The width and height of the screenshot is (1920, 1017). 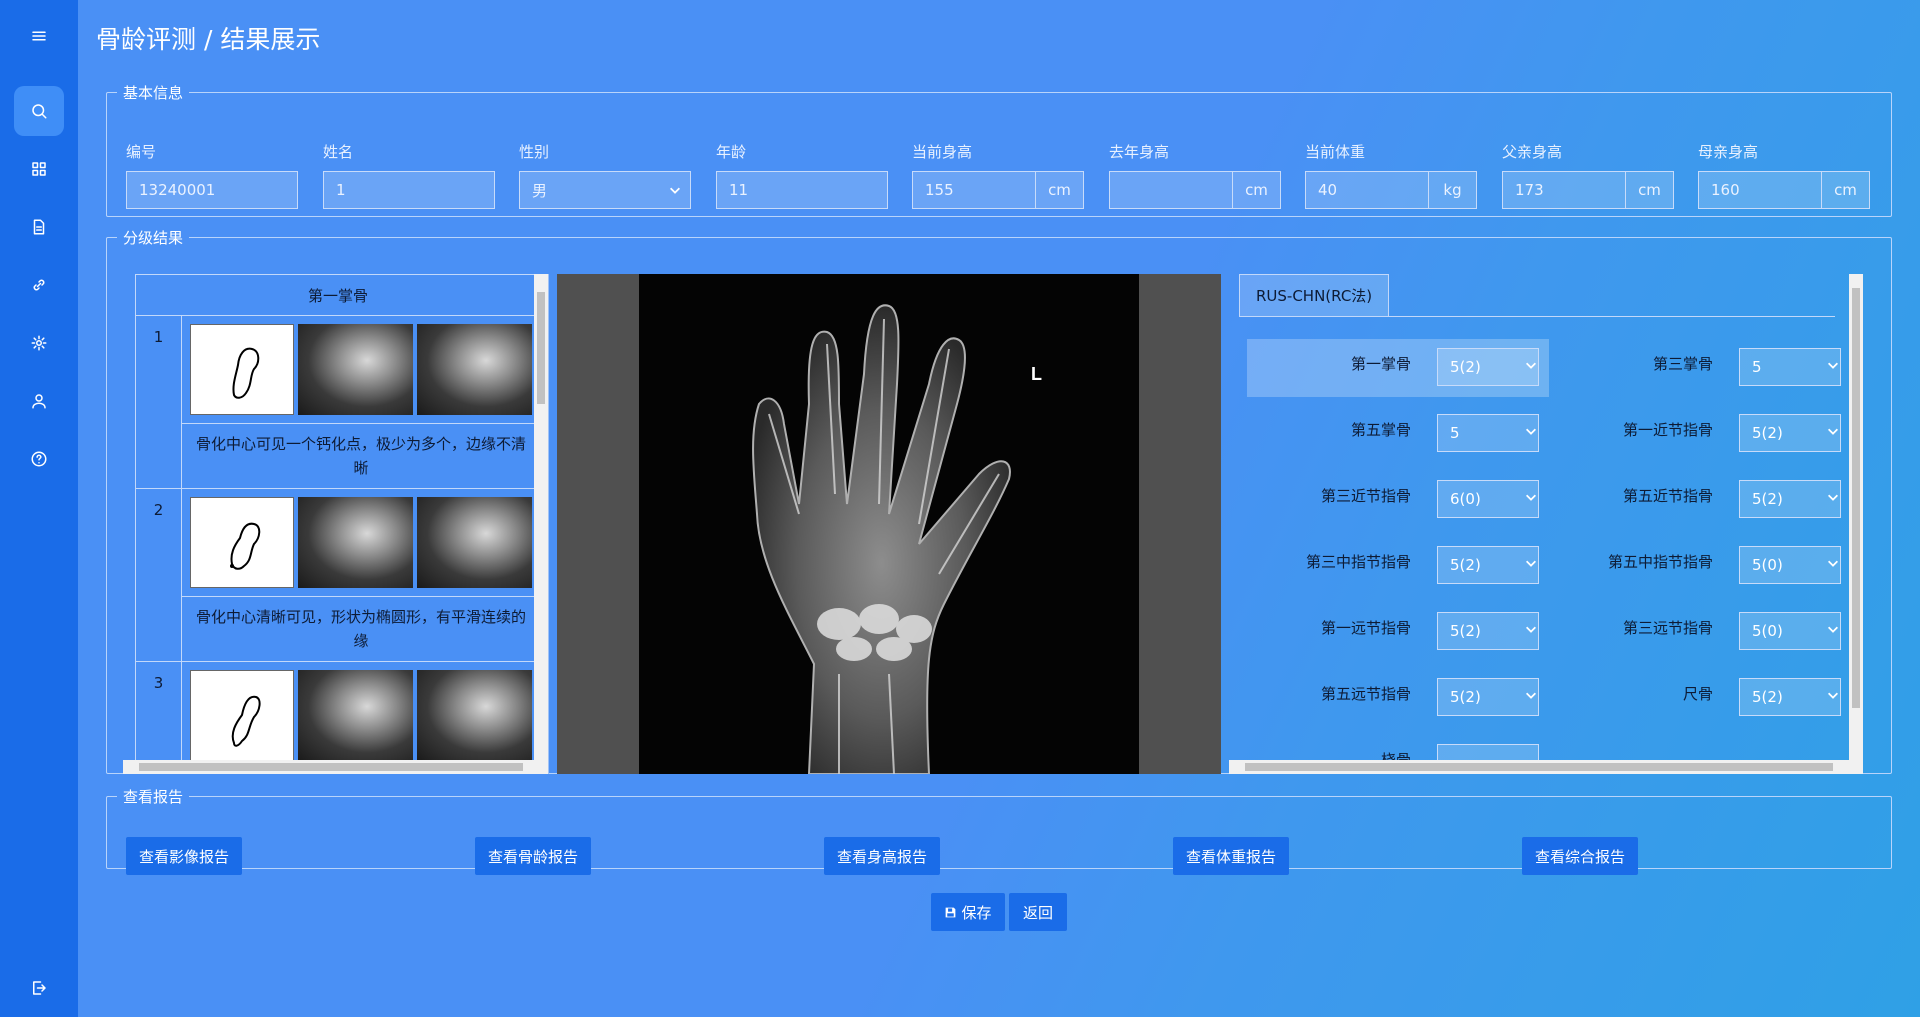 I want to click on table-row: 1 骨化中心可见一个钙化点，极少为多个，边缘不清晰, so click(x=338, y=402).